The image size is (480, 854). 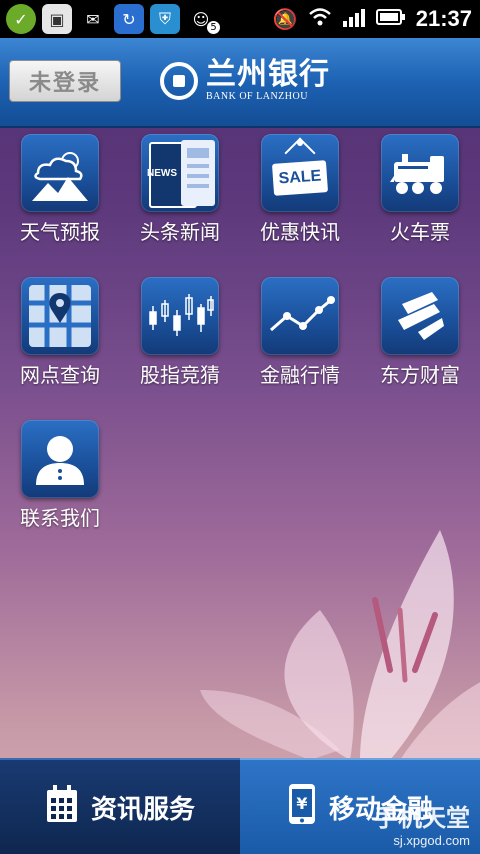 What do you see at coordinates (60, 173) in the screenshot?
I see `weather-icon` at bounding box center [60, 173].